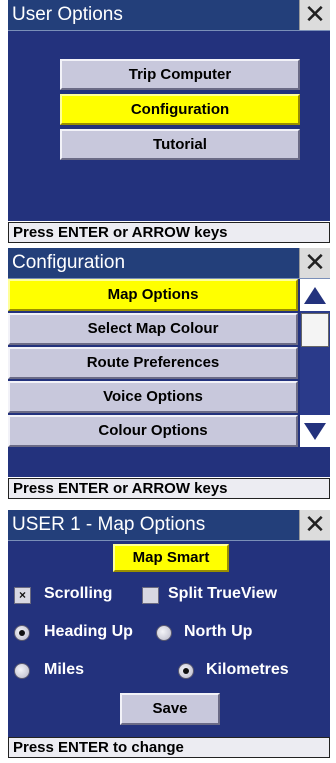  What do you see at coordinates (315, 330) in the screenshot?
I see `scroll-thumb` at bounding box center [315, 330].